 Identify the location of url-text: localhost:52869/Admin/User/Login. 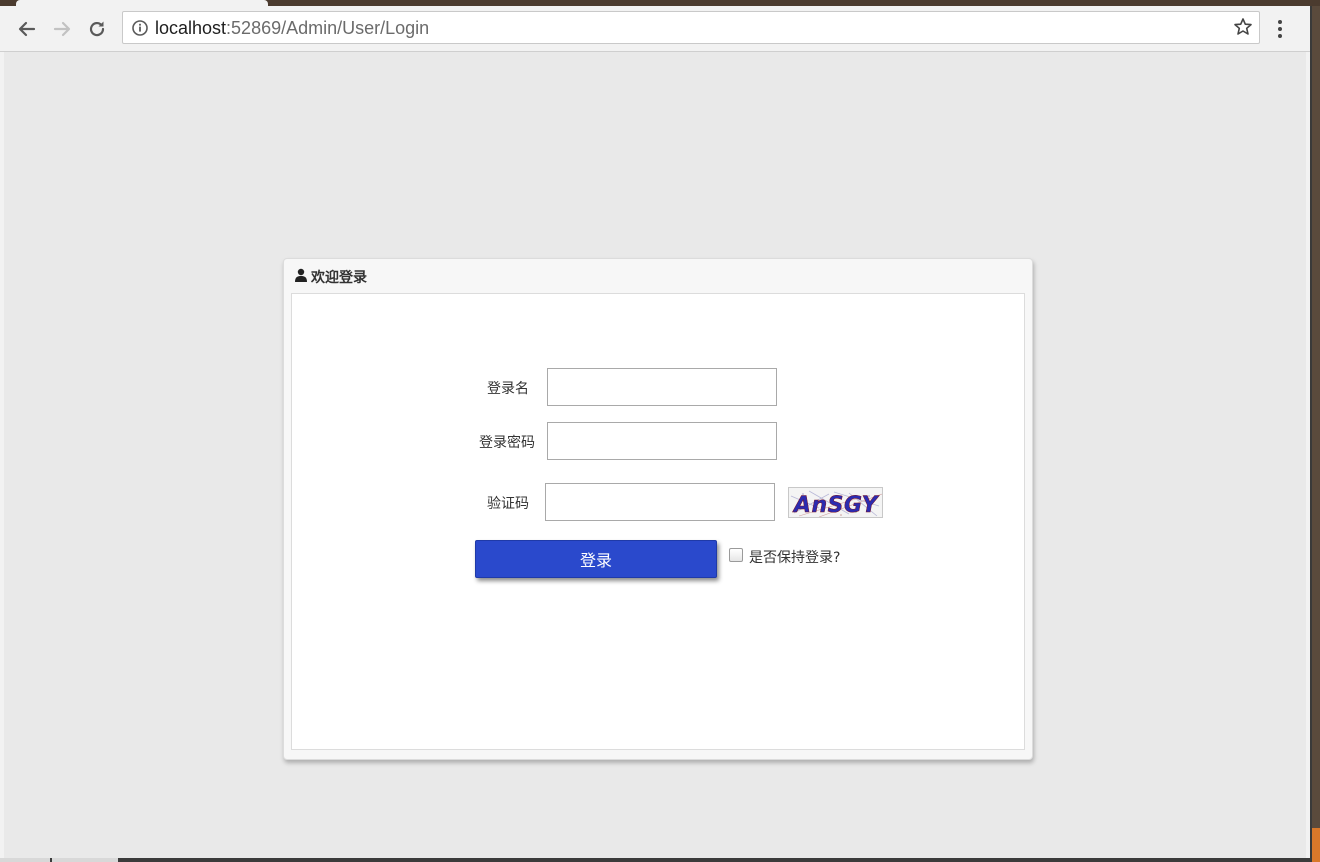
(292, 28).